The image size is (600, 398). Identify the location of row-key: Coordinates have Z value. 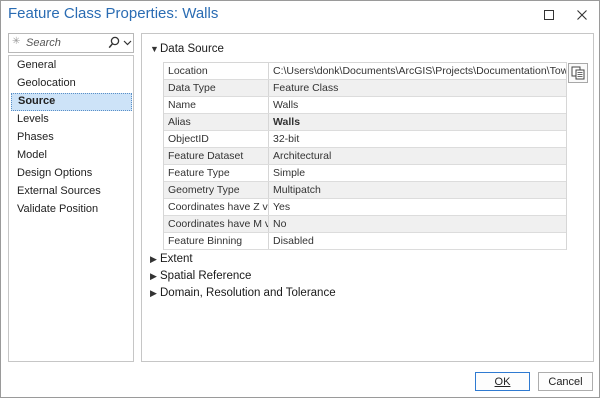
(216, 207).